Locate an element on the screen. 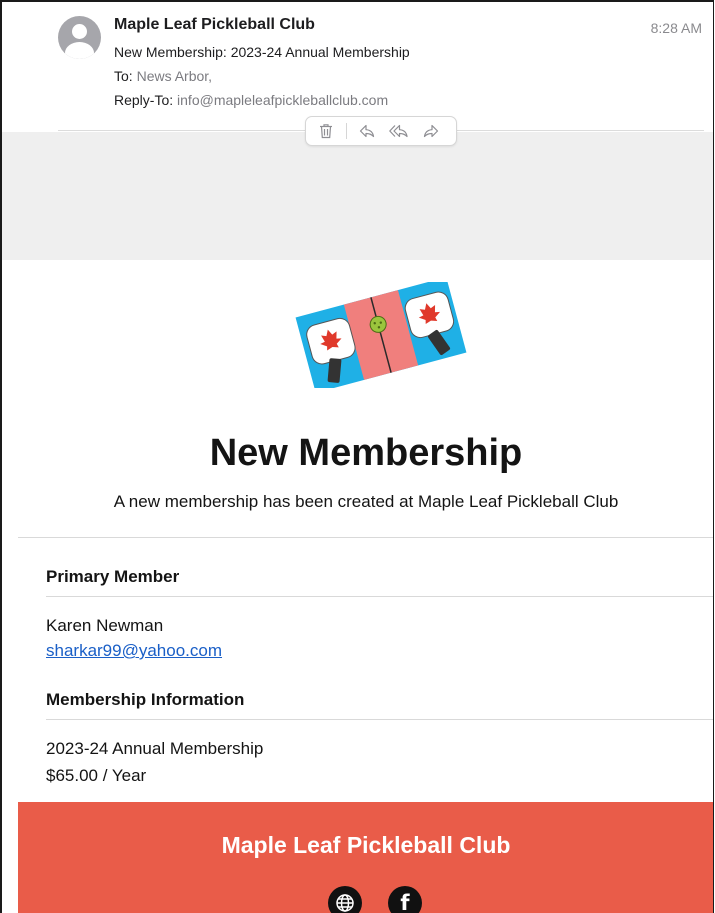  reply-to-address: info@mapleleafpickleballclub.com is located at coordinates (282, 100).